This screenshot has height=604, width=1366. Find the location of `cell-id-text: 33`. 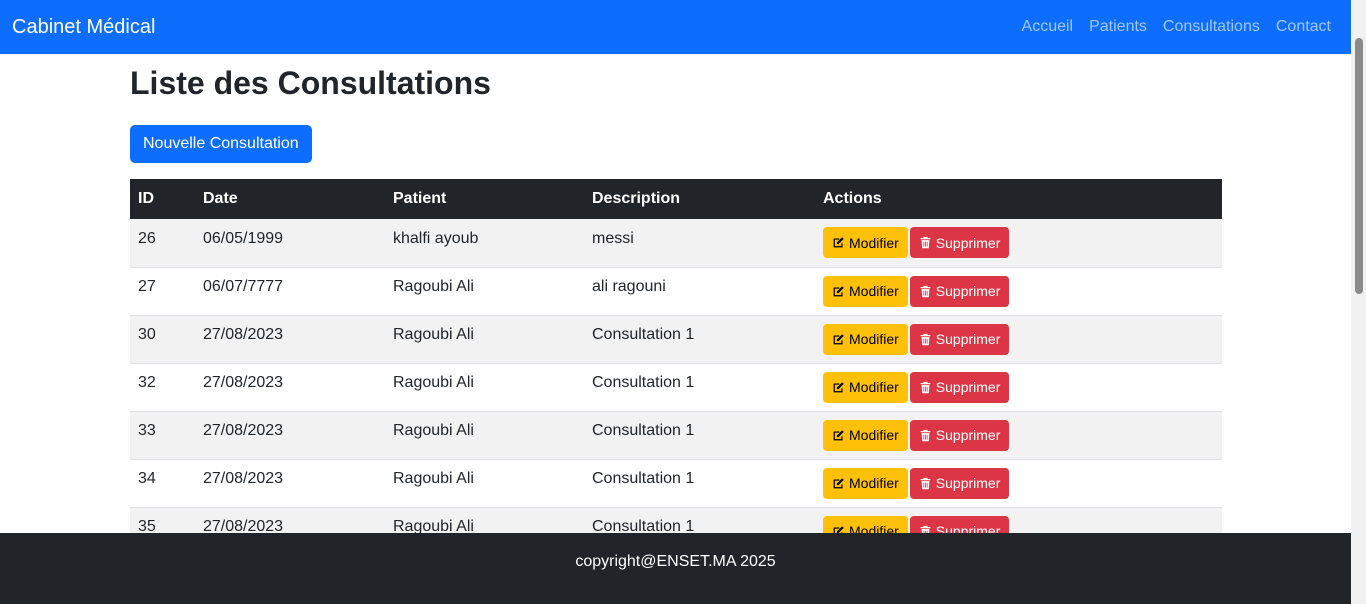

cell-id-text: 33 is located at coordinates (147, 430).